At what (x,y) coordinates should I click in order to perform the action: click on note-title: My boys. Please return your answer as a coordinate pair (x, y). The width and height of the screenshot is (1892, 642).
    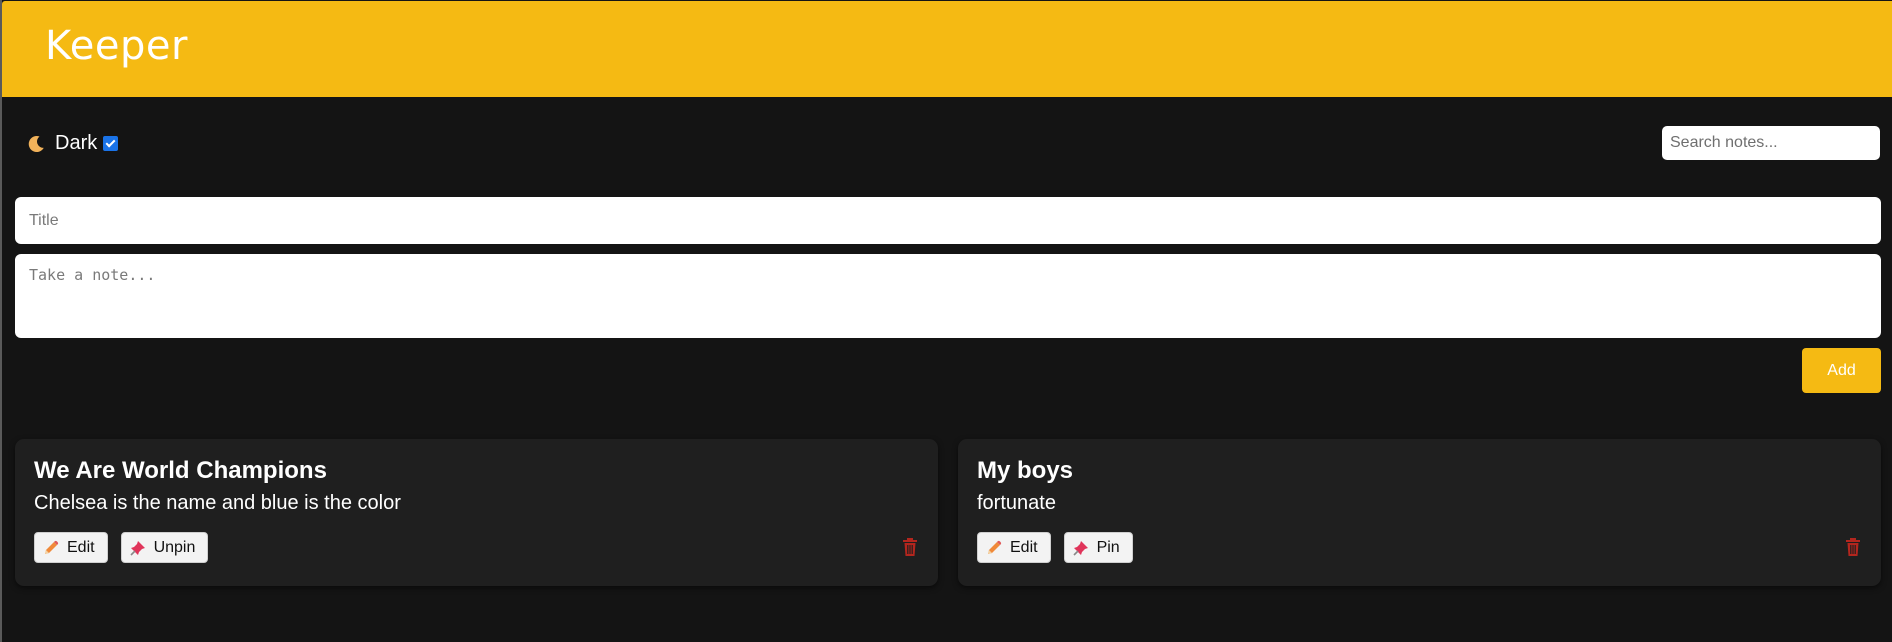
    Looking at the image, I should click on (1025, 470).